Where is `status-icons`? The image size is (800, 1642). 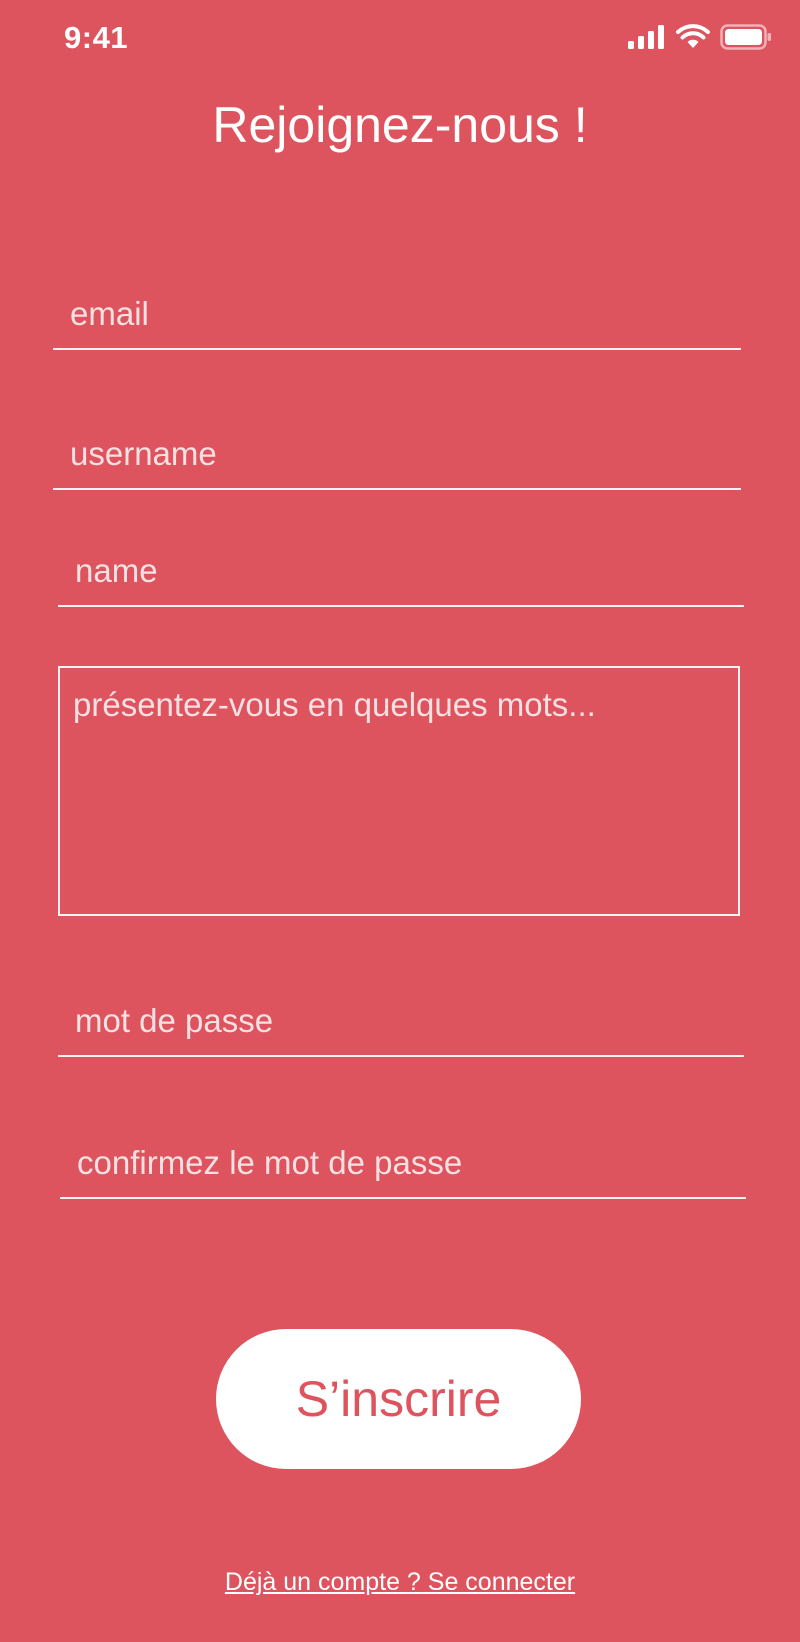 status-icons is located at coordinates (700, 37).